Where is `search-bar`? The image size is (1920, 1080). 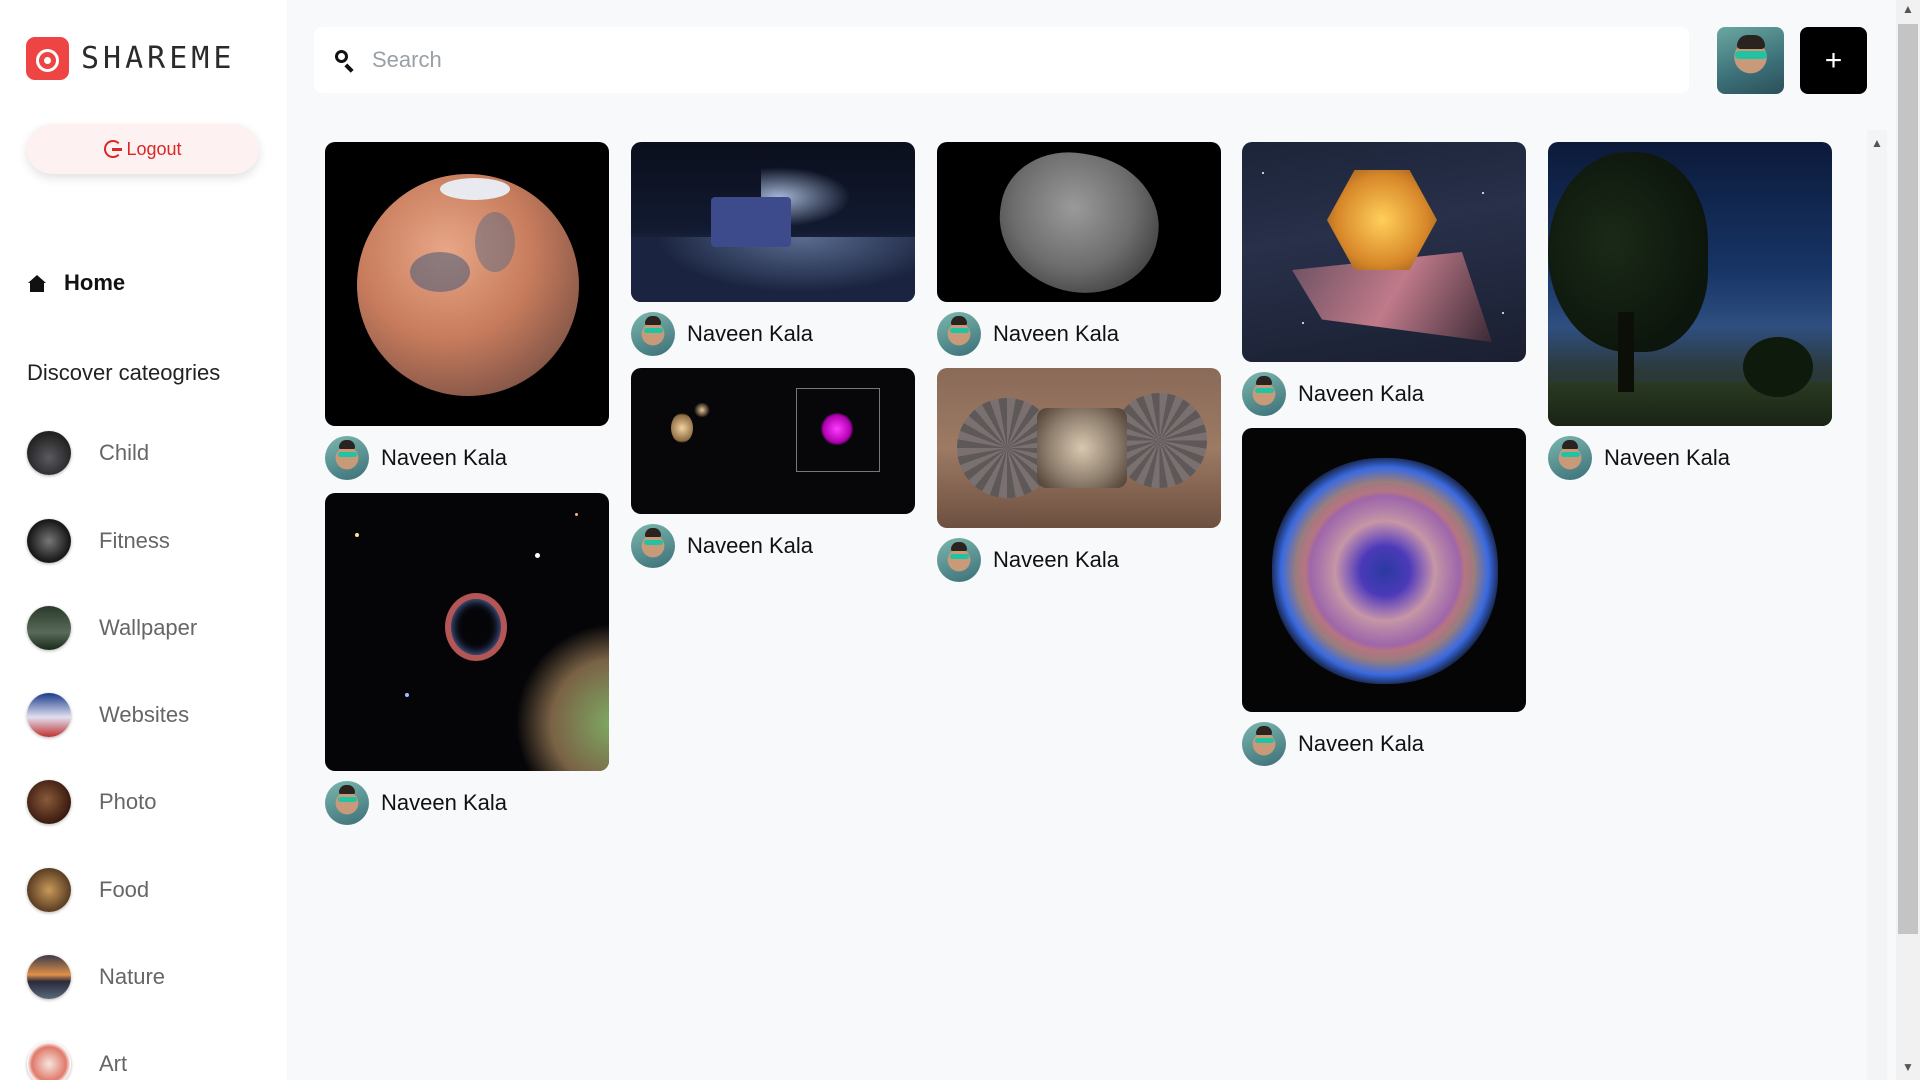
search-bar is located at coordinates (1001, 60).